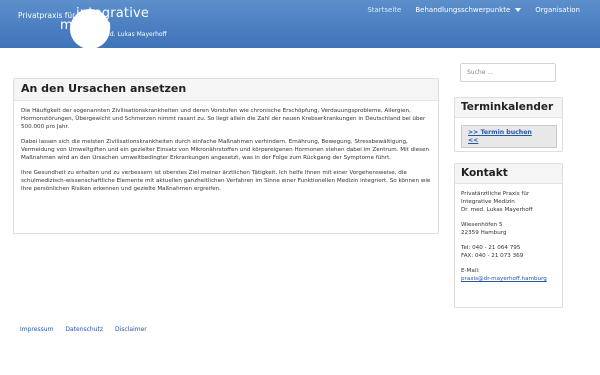 Image resolution: width=600 pixels, height=375 pixels. What do you see at coordinates (470, 271) in the screenshot?
I see `kontakt-email-label: E-Mail:` at bounding box center [470, 271].